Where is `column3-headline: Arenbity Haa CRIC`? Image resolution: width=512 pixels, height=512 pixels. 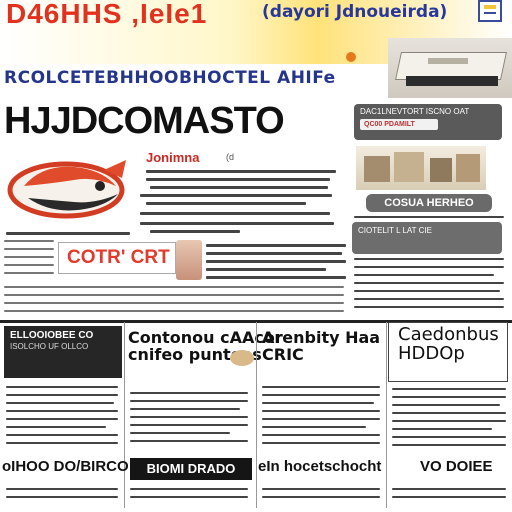 column3-headline: Arenbity Haa CRIC is located at coordinates (321, 346).